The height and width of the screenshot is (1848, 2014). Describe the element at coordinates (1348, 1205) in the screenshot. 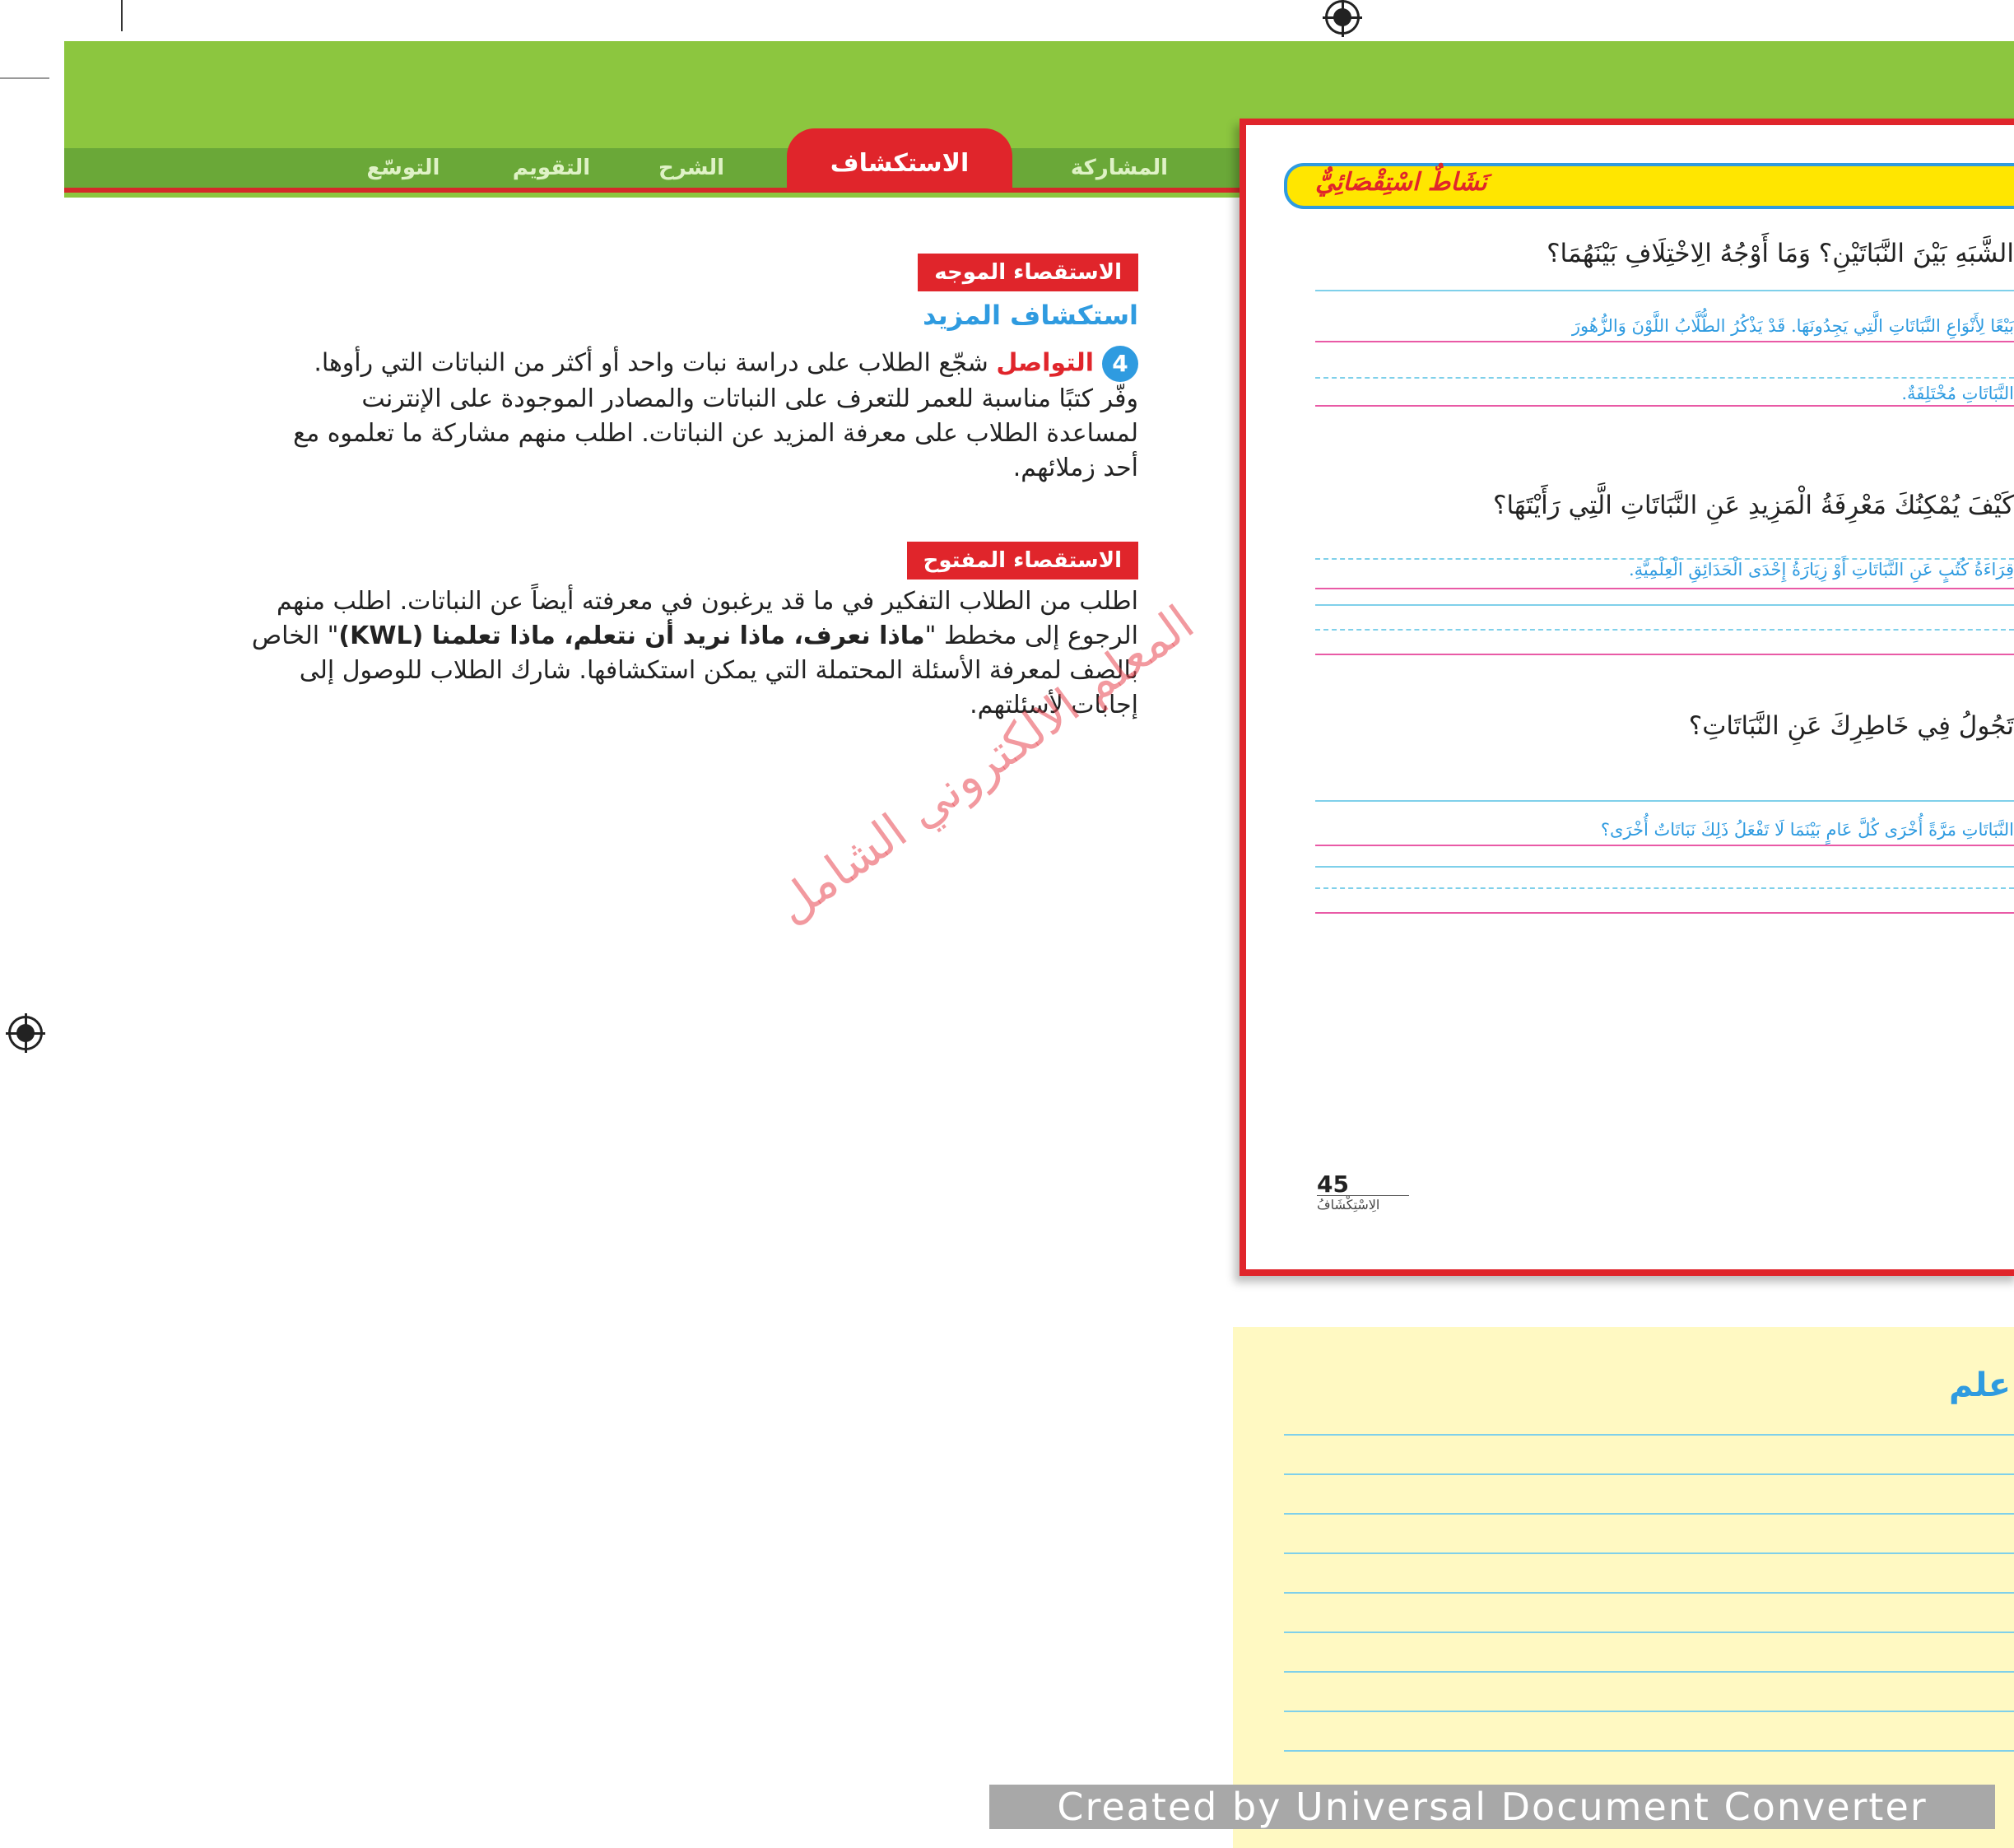

I see `page-section-label: الِاسْتِكْشَافُ` at that location.